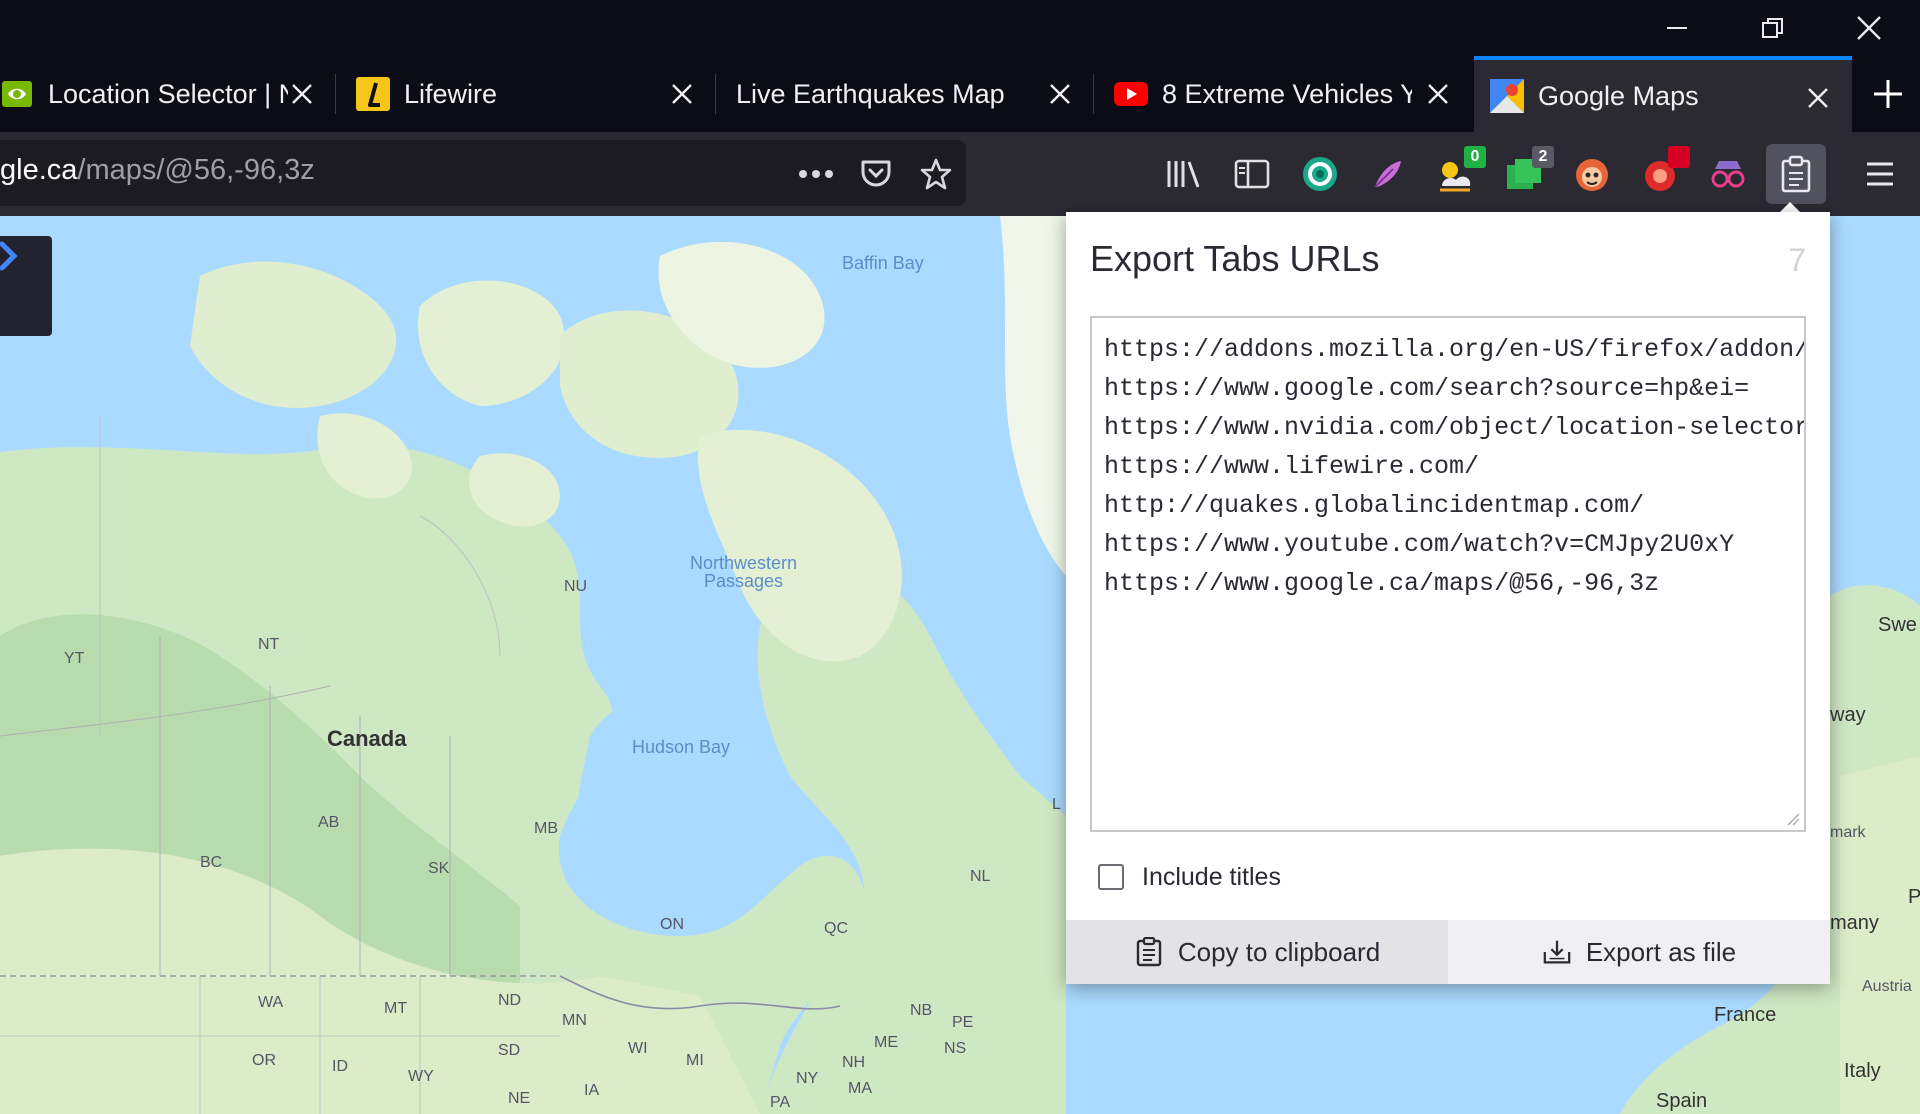 The height and width of the screenshot is (1114, 1920). I want to click on sidebar-icon, so click(1252, 174).